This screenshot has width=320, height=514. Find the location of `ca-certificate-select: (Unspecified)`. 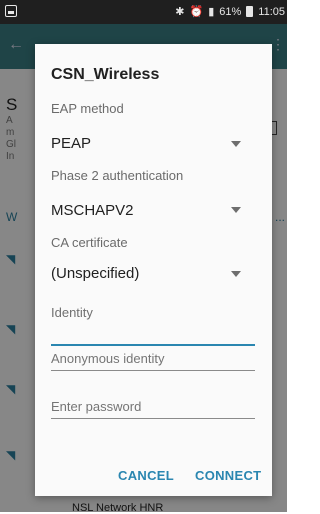

ca-certificate-select: (Unspecified) is located at coordinates (95, 273).